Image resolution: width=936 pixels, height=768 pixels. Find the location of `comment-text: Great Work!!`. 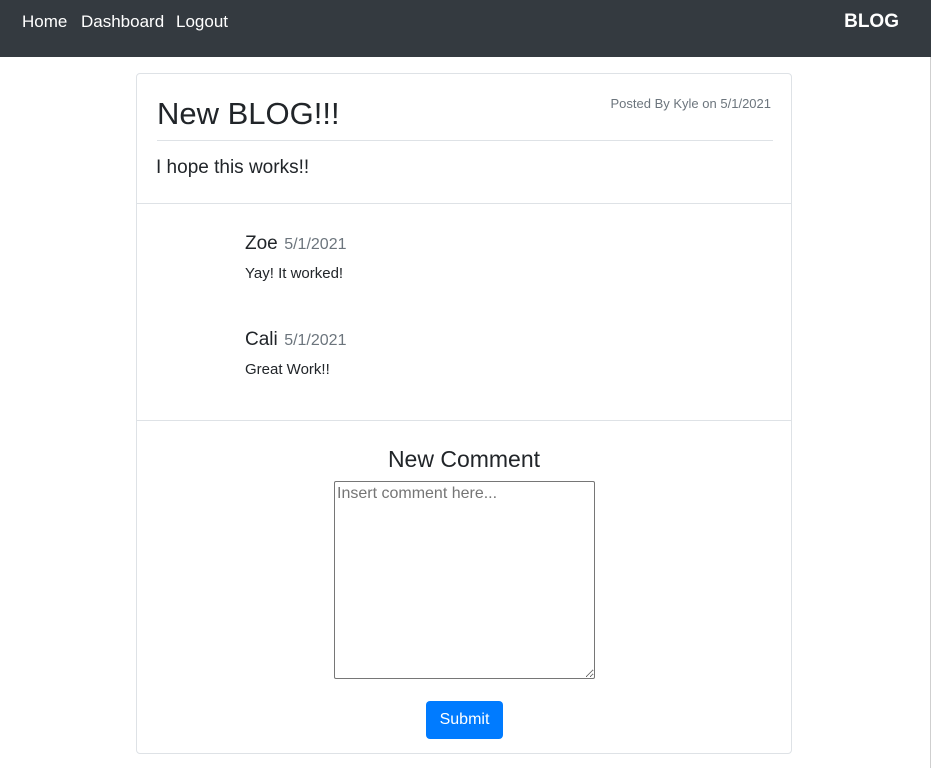

comment-text: Great Work!! is located at coordinates (287, 369).